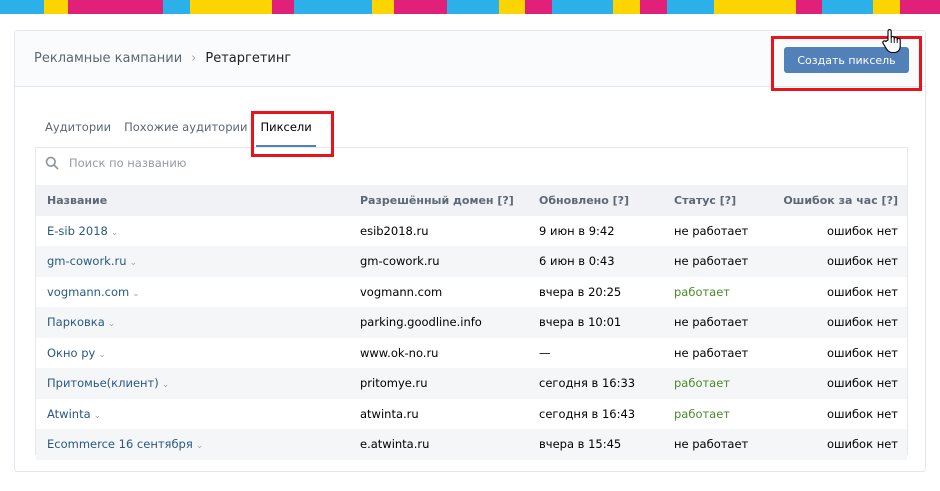 The width and height of the screenshot is (940, 491). What do you see at coordinates (120, 444) in the screenshot?
I see `pixel-name-link: Ecommerce 16 сентября` at bounding box center [120, 444].